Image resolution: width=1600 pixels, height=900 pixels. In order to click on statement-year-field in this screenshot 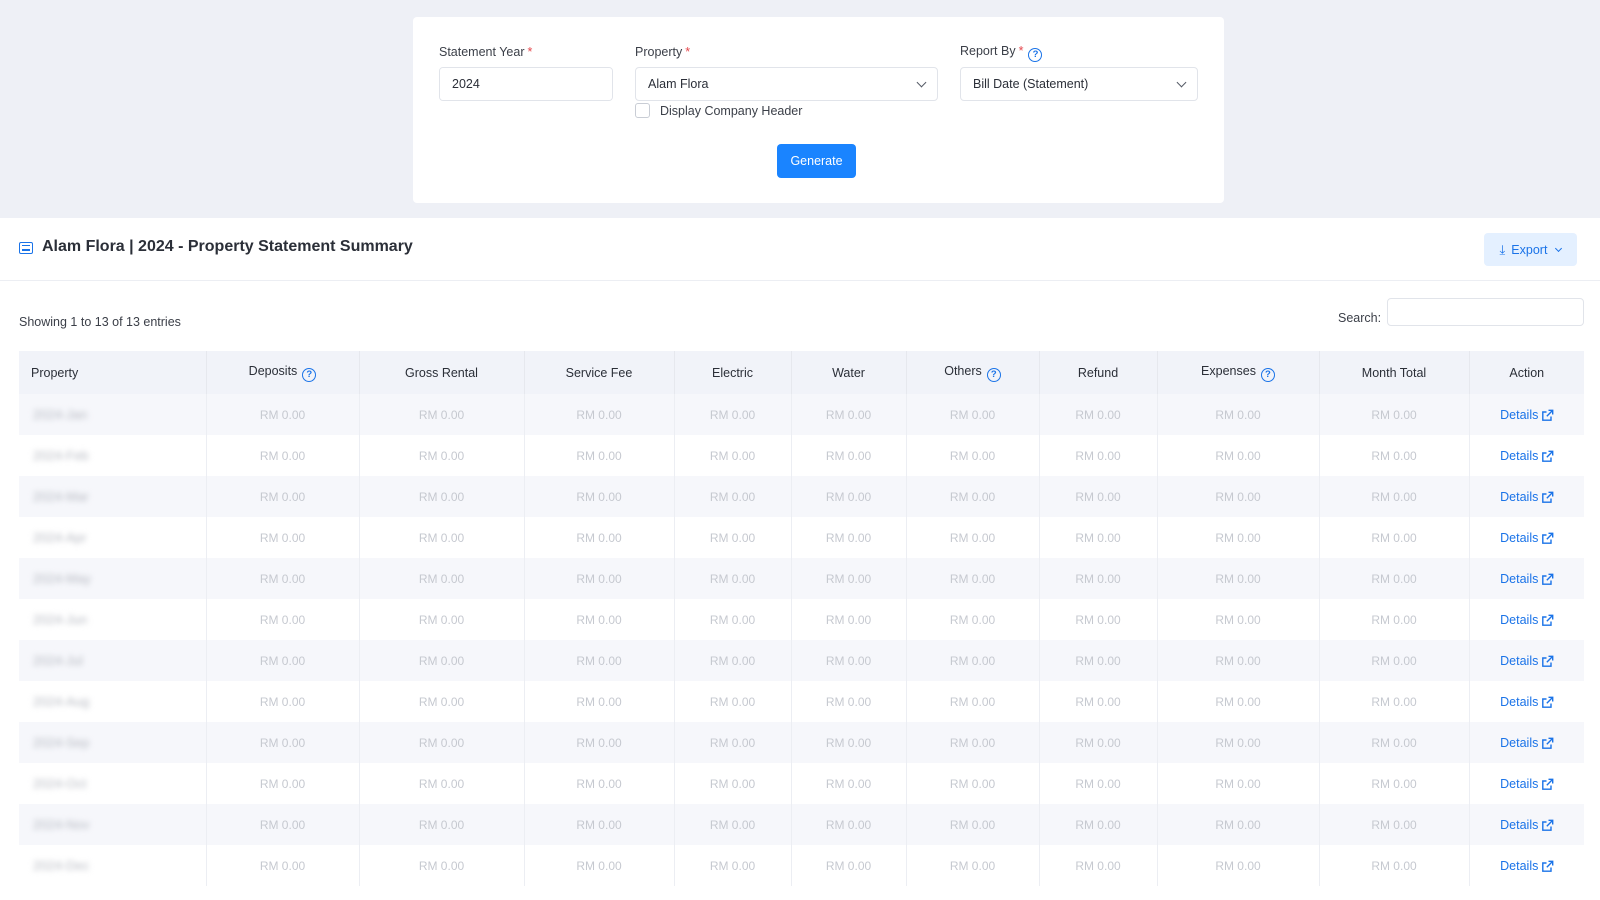, I will do `click(526, 84)`.